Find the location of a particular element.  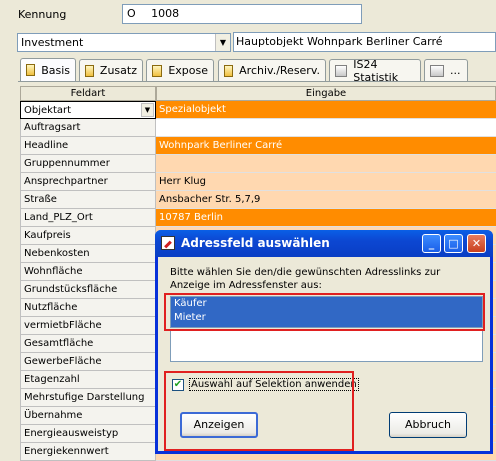

field-name-cell: Mehrstufige Darstellung is located at coordinates (88, 398).